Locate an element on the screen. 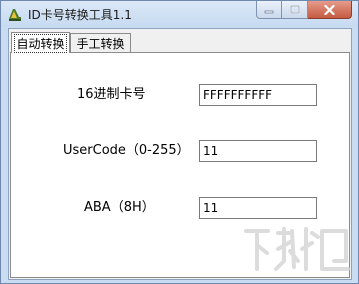  window-title: ID卡号转换工具1.1 is located at coordinates (80, 15).